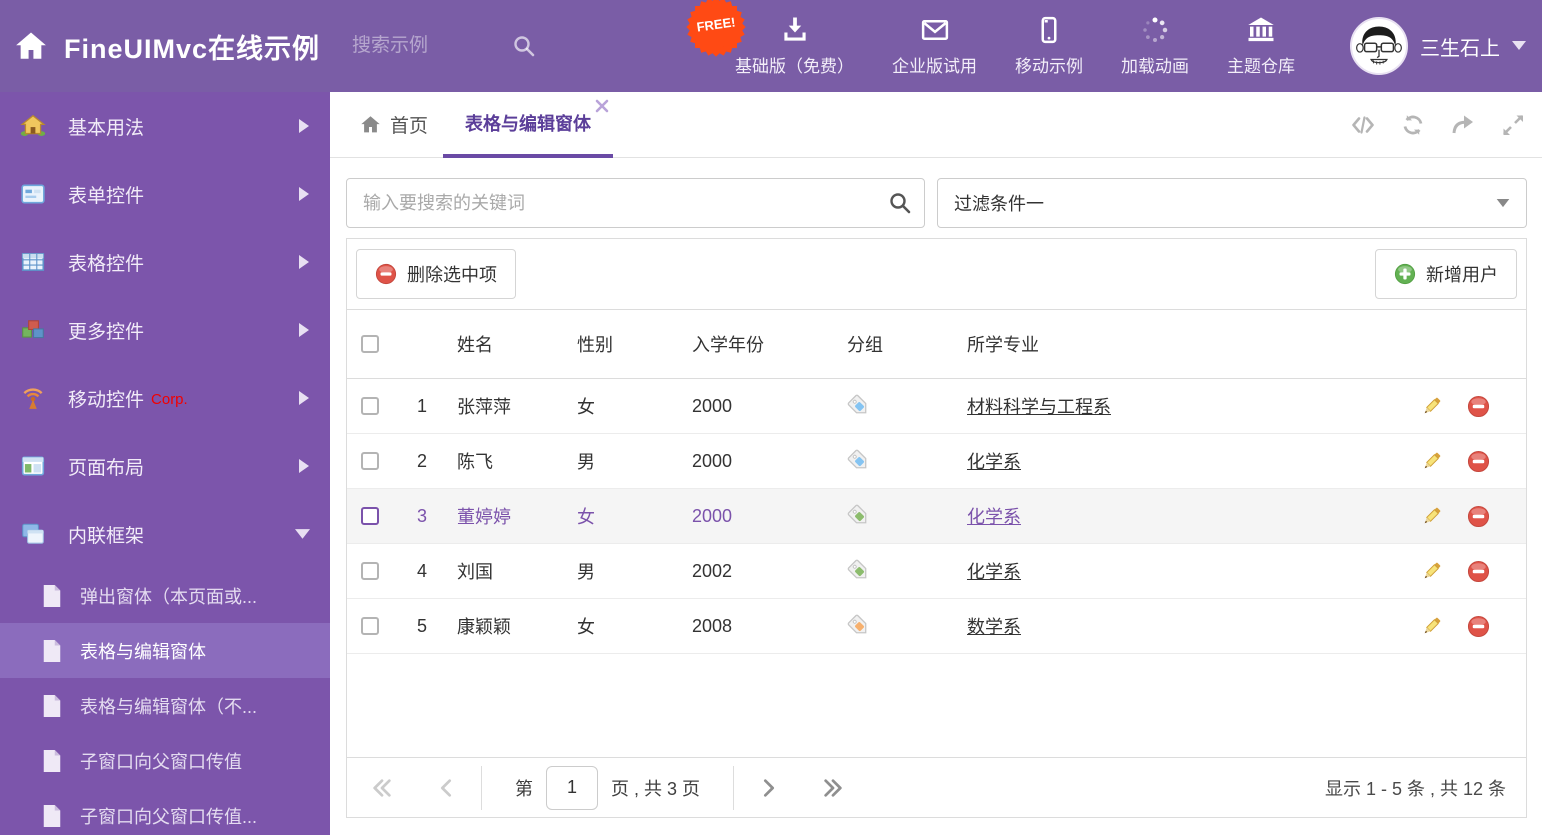 The height and width of the screenshot is (835, 1542). Describe the element at coordinates (370, 344) in the screenshot. I see `select-all-checkbox` at that location.